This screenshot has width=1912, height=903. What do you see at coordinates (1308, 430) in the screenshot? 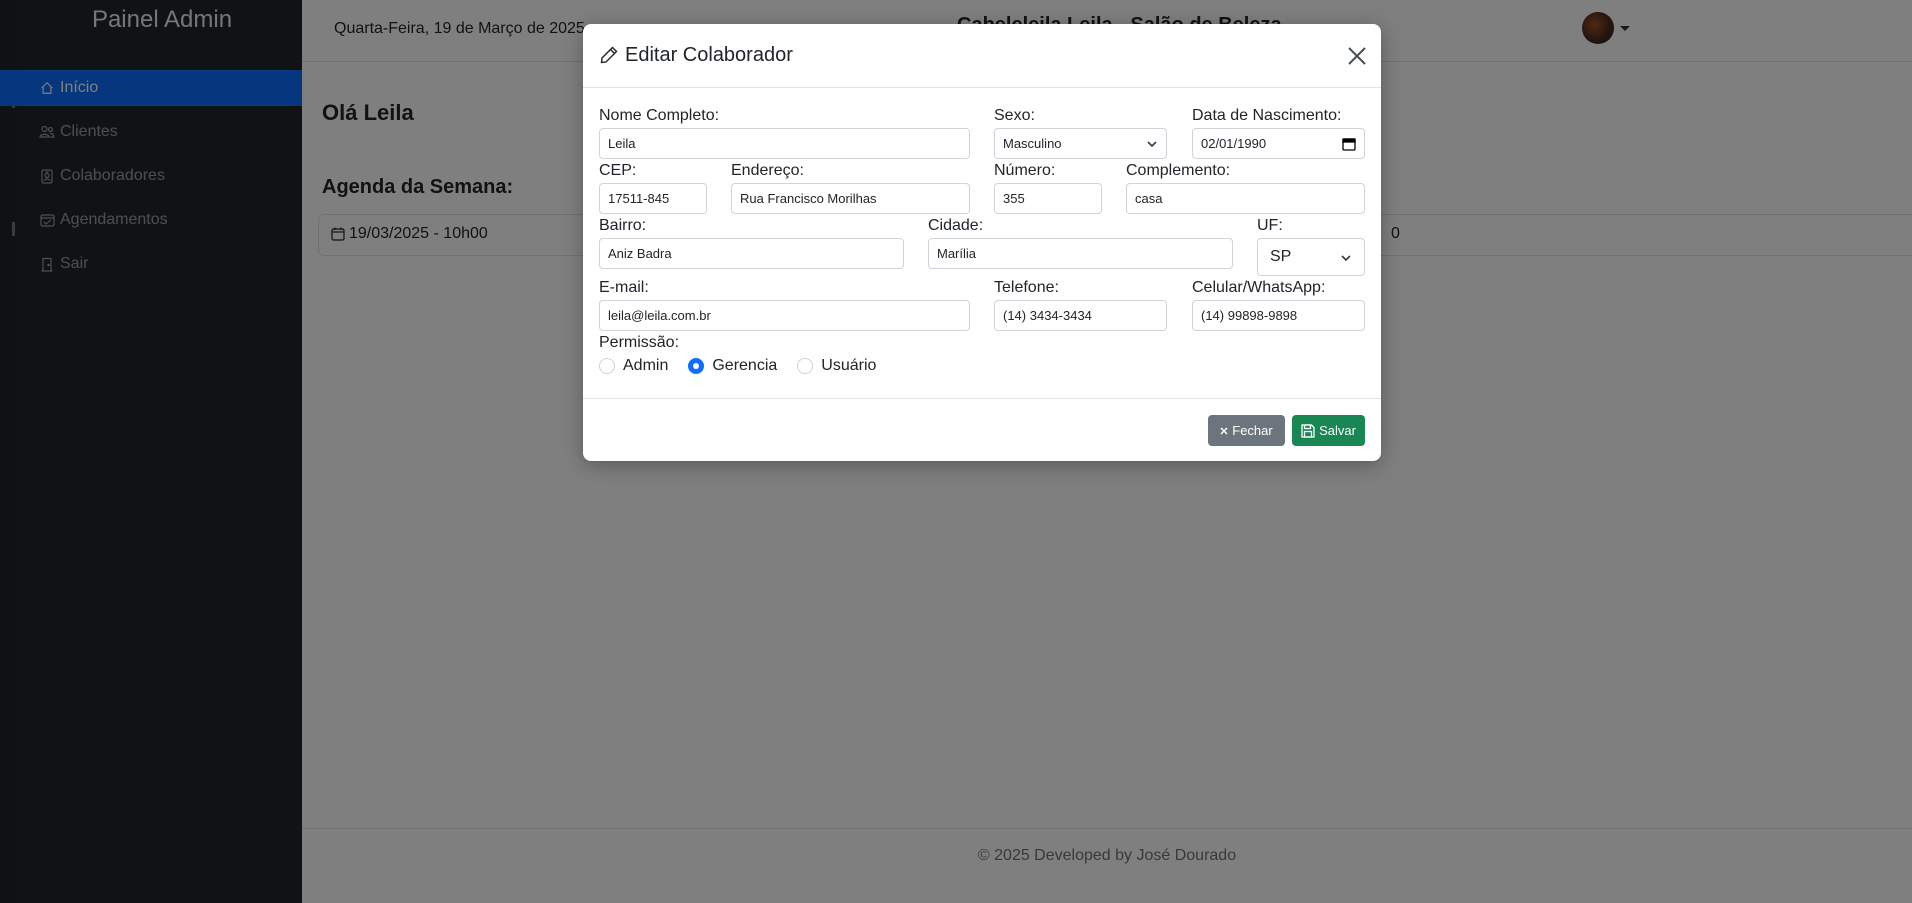
I see `floppy-disk-icon` at bounding box center [1308, 430].